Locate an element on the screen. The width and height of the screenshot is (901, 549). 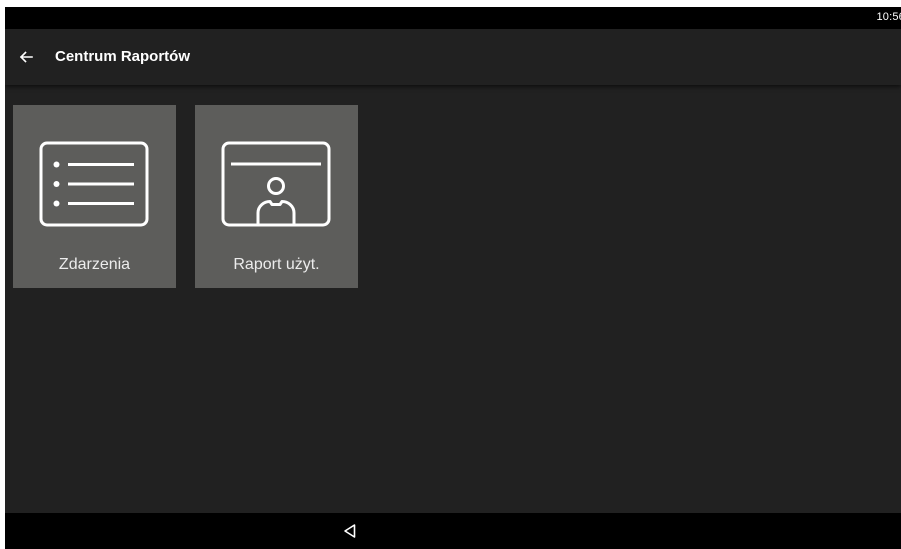
nav-back-triangle-icon is located at coordinates (350, 531).